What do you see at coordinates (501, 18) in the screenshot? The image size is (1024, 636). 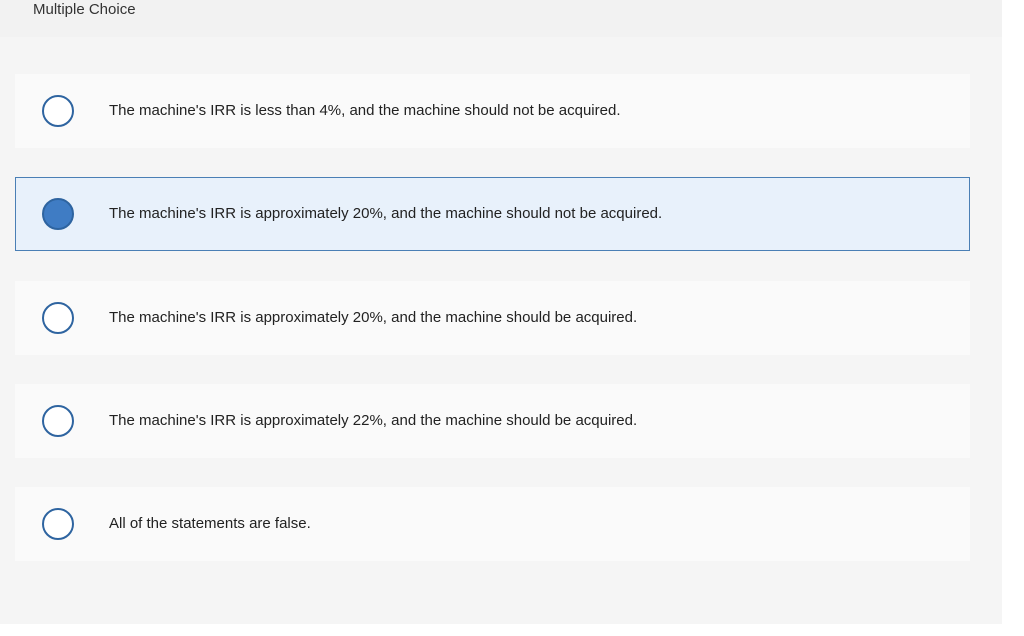 I see `question-header: Multiple Choice` at bounding box center [501, 18].